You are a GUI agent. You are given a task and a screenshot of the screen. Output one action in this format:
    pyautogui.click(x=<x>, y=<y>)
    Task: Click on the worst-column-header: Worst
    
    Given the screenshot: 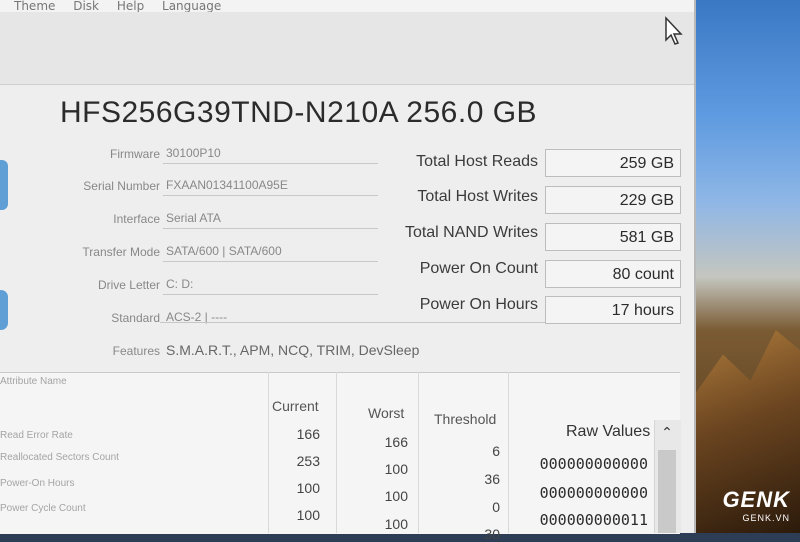 What is the action you would take?
    pyautogui.click(x=386, y=413)
    